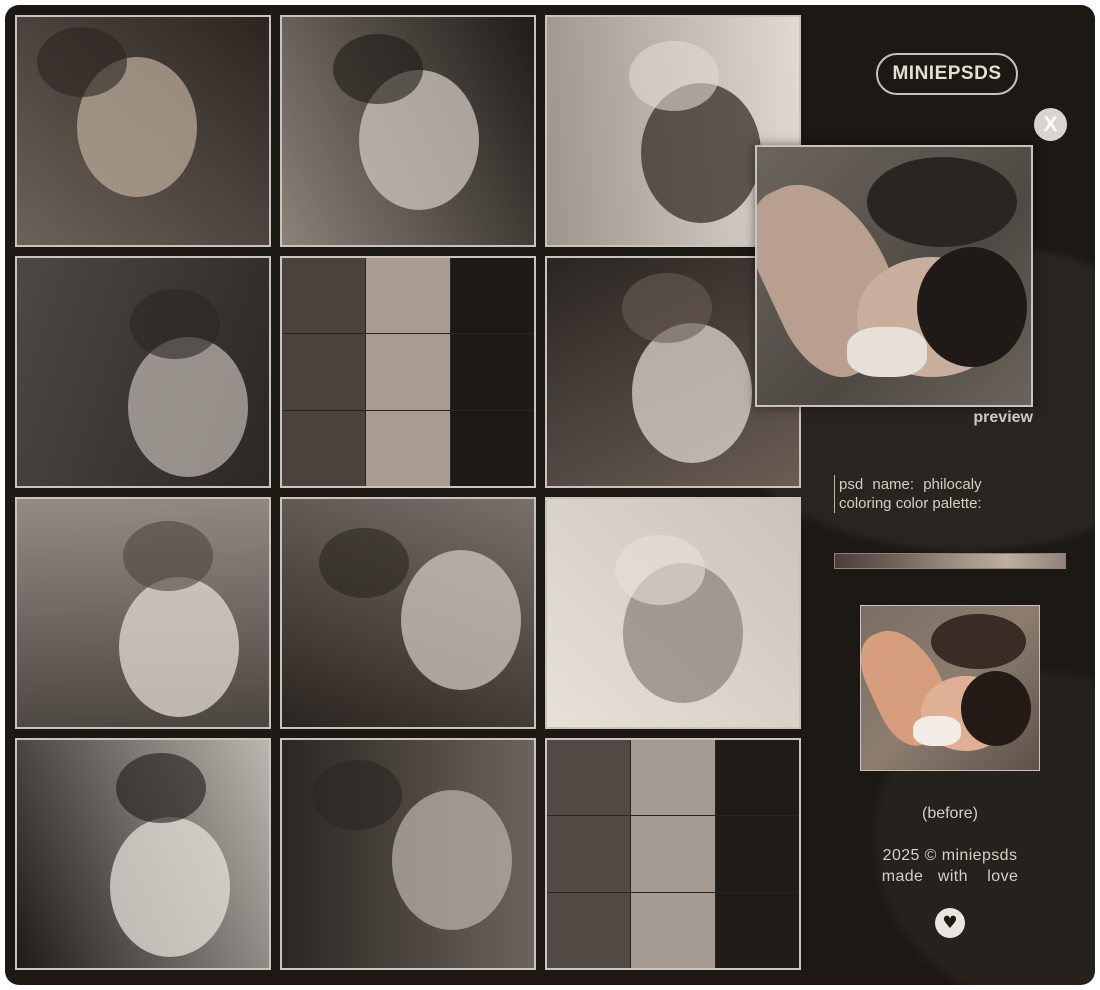 The width and height of the screenshot is (1100, 990). What do you see at coordinates (950, 813) in the screenshot?
I see `before-label: (before)` at bounding box center [950, 813].